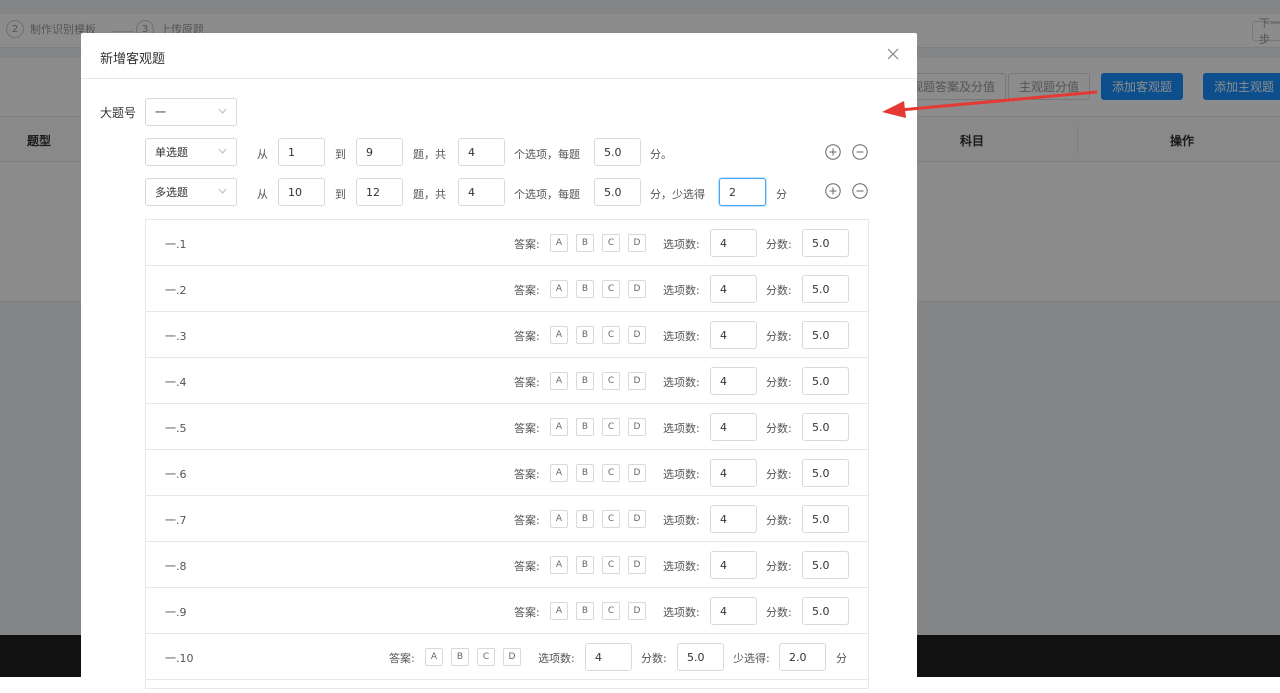 This screenshot has height=693, width=1280. Describe the element at coordinates (262, 154) in the screenshot. I see `from-label: 从` at that location.